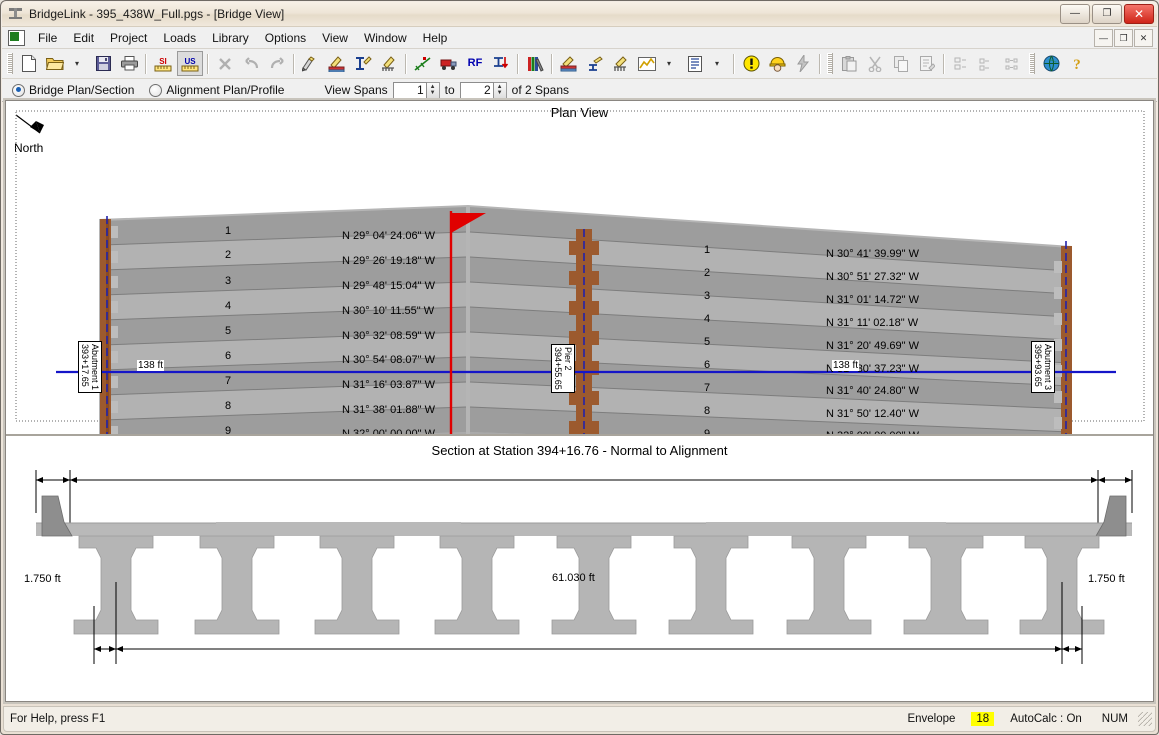 The image size is (1159, 735). Describe the element at coordinates (695, 63) in the screenshot. I see `report-view-icon` at that location.